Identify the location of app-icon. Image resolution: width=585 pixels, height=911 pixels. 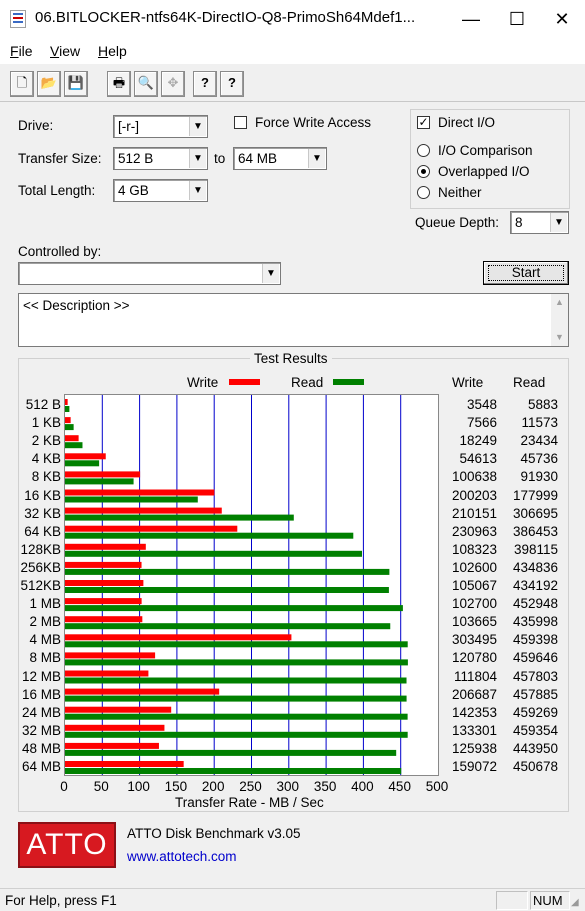
(18, 19).